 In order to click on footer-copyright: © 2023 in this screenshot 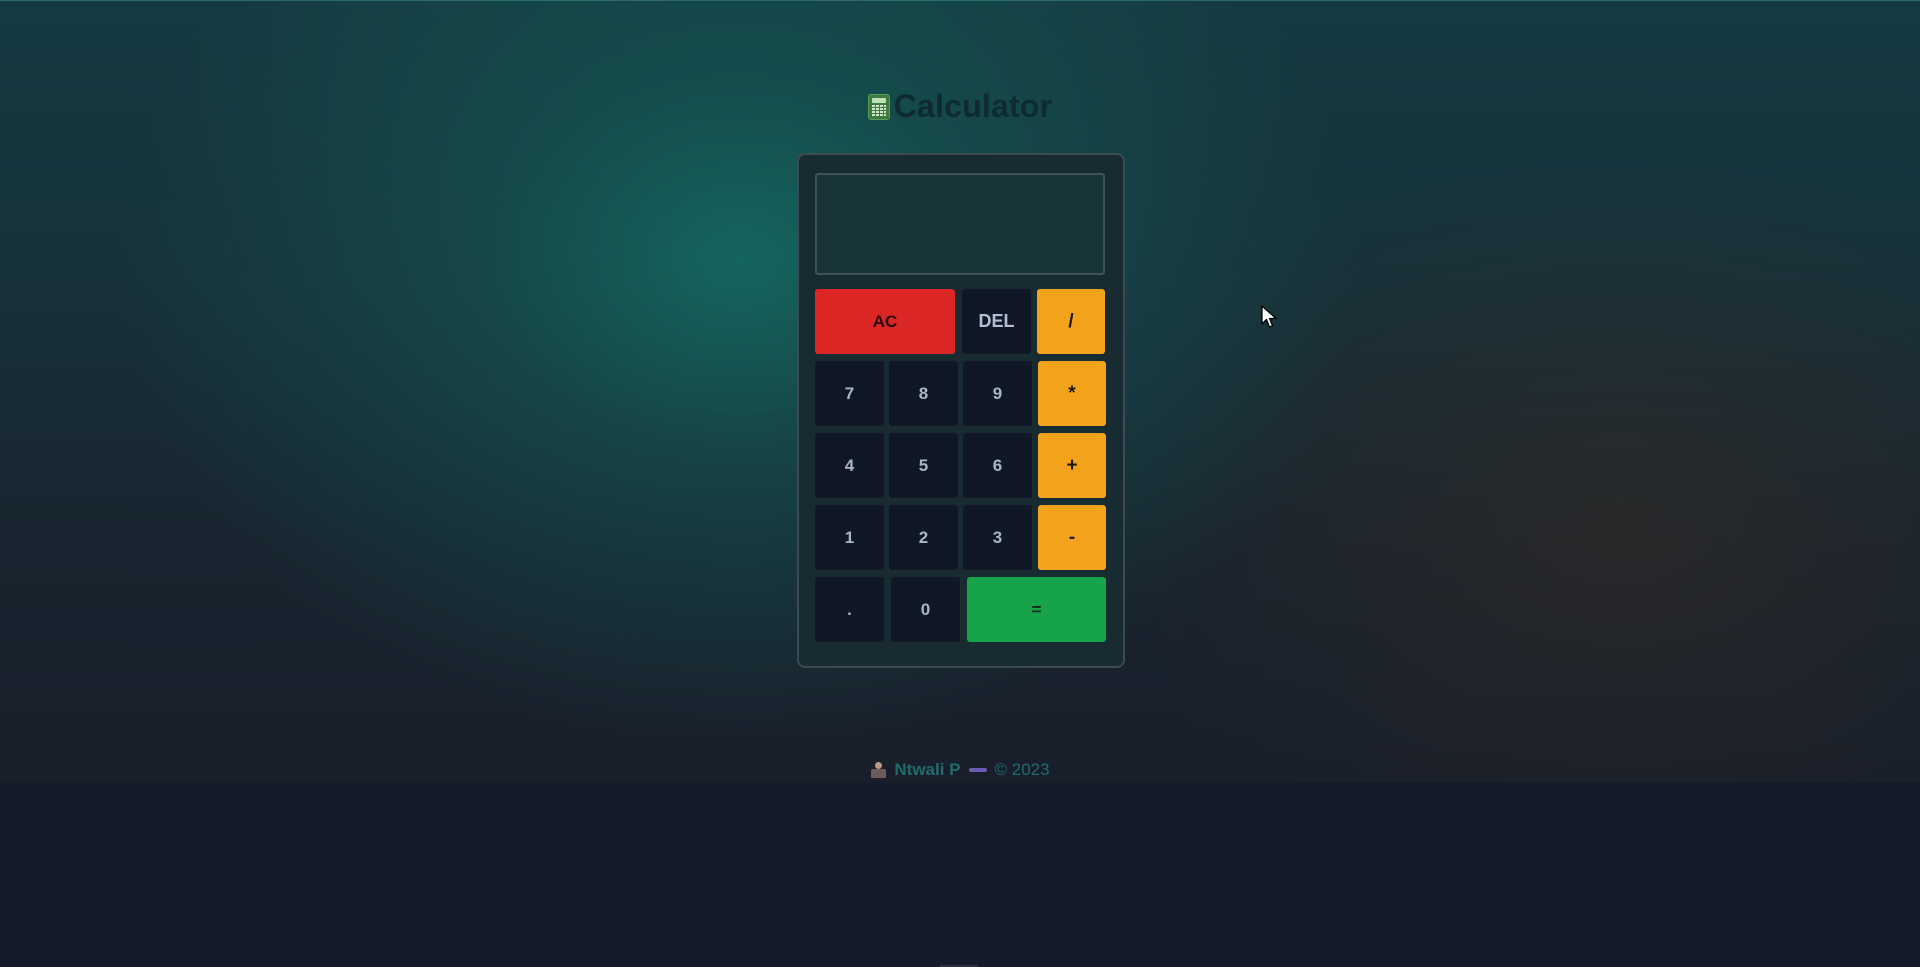, I will do `click(1022, 769)`.